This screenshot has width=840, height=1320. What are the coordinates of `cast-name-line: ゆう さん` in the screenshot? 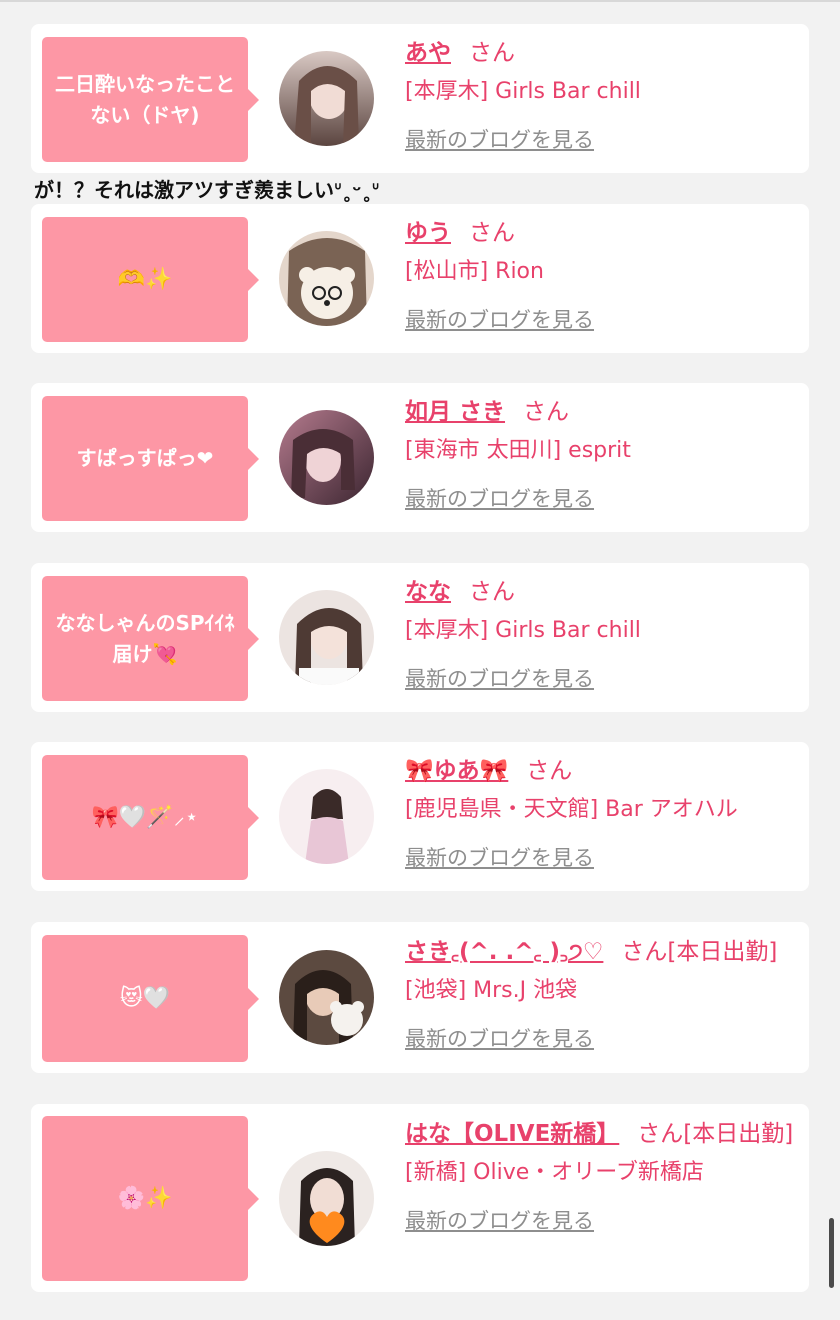 It's located at (602, 233).